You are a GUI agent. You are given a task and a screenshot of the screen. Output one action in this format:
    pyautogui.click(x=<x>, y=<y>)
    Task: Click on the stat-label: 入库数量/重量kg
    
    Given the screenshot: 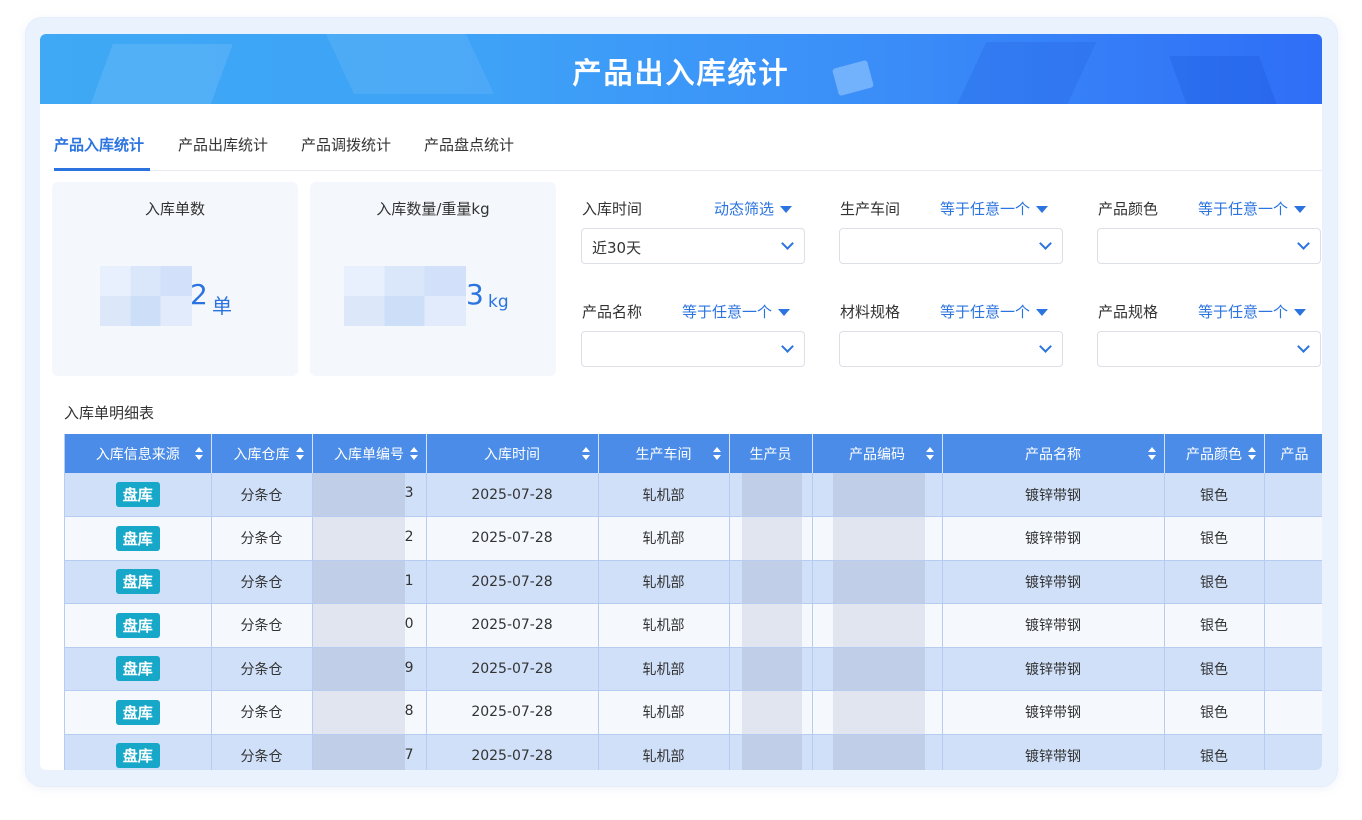 What is the action you would take?
    pyautogui.click(x=433, y=209)
    